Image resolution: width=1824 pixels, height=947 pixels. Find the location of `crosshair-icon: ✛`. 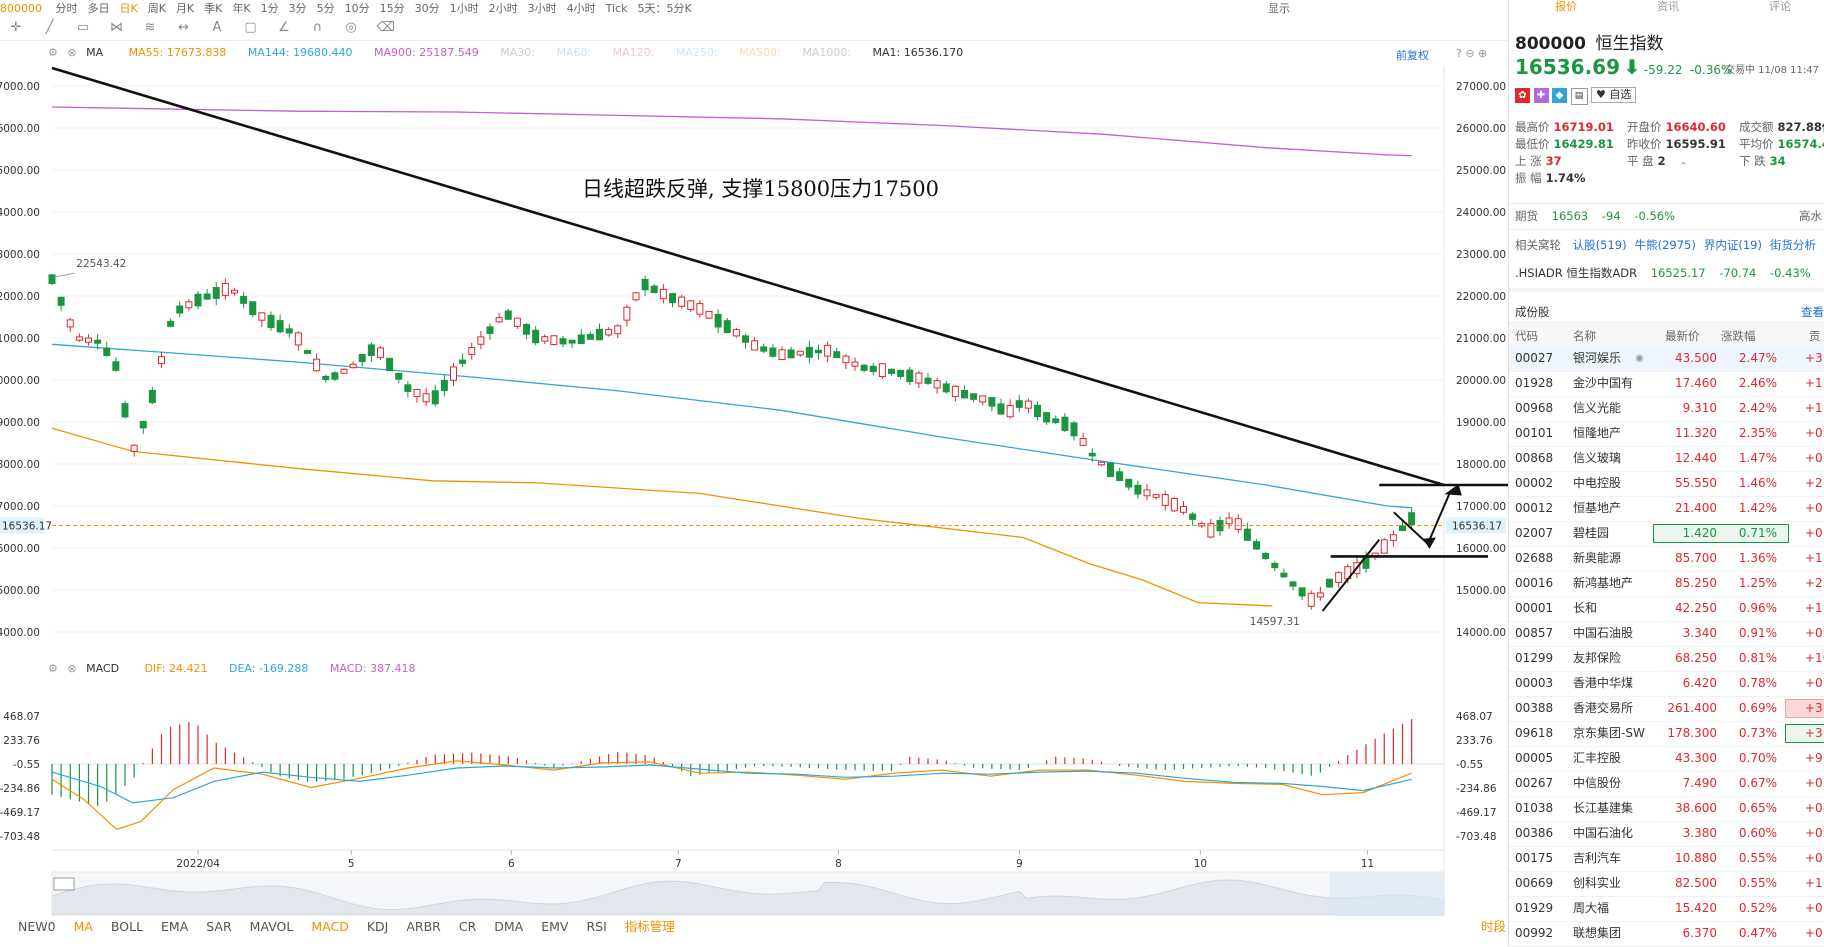

crosshair-icon: ✛ is located at coordinates (16, 28).